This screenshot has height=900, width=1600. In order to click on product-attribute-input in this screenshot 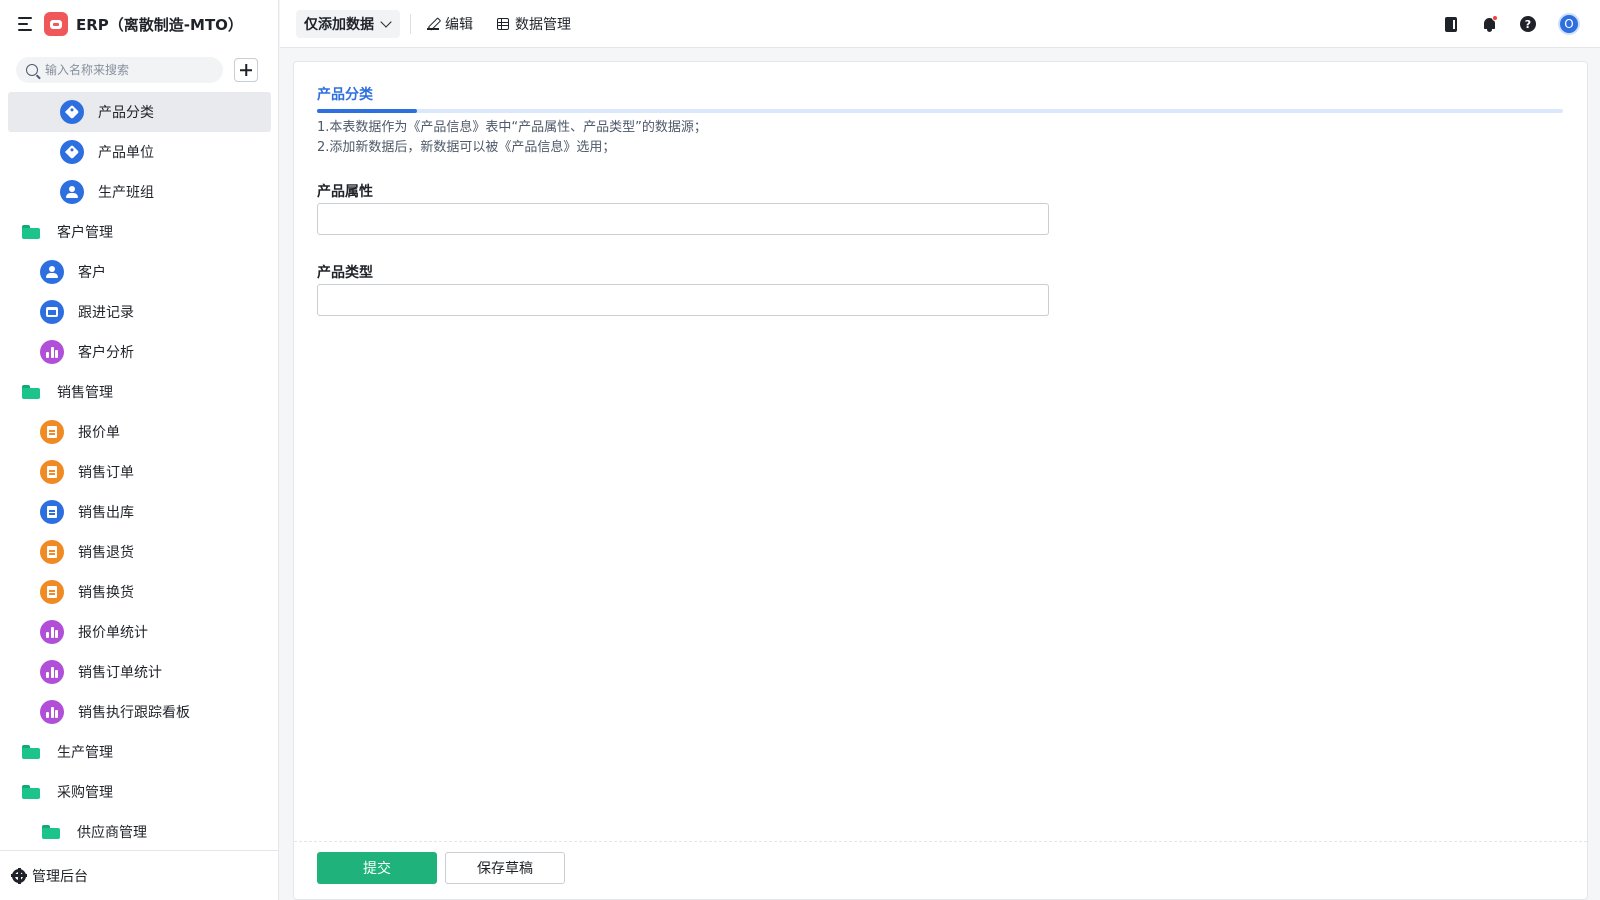, I will do `click(683, 219)`.